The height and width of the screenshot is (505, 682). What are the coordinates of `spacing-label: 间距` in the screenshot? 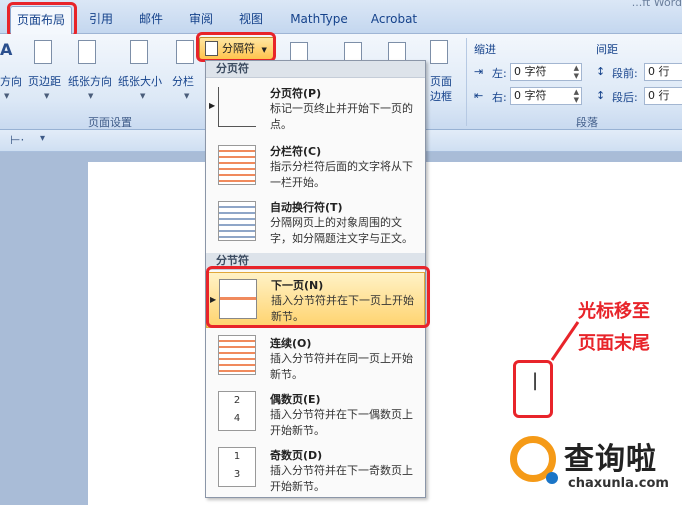 It's located at (607, 49).